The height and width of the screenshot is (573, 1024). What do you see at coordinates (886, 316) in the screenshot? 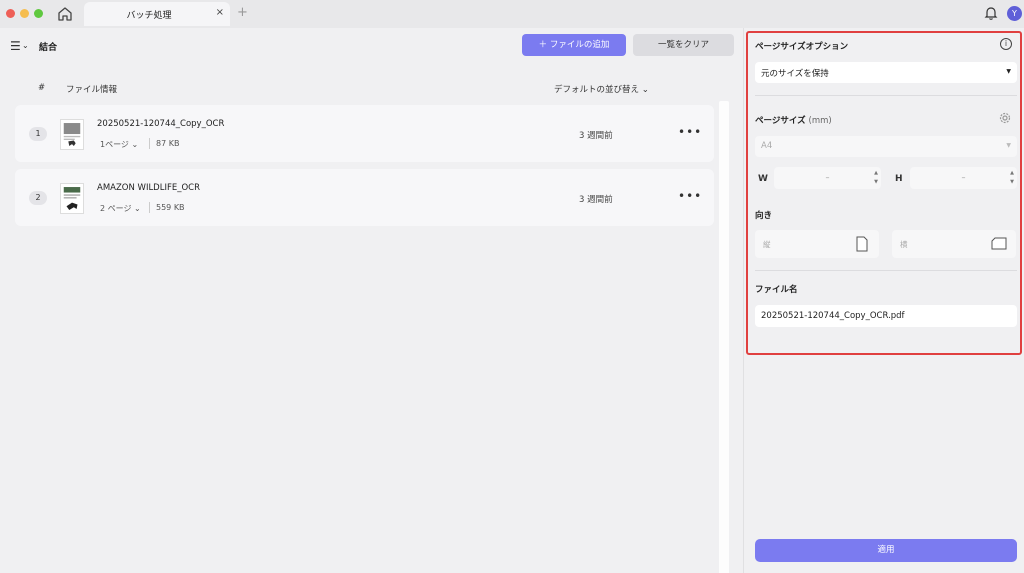
I see `filename-field: 20250521-120744_Copy_OCR.pdf` at bounding box center [886, 316].